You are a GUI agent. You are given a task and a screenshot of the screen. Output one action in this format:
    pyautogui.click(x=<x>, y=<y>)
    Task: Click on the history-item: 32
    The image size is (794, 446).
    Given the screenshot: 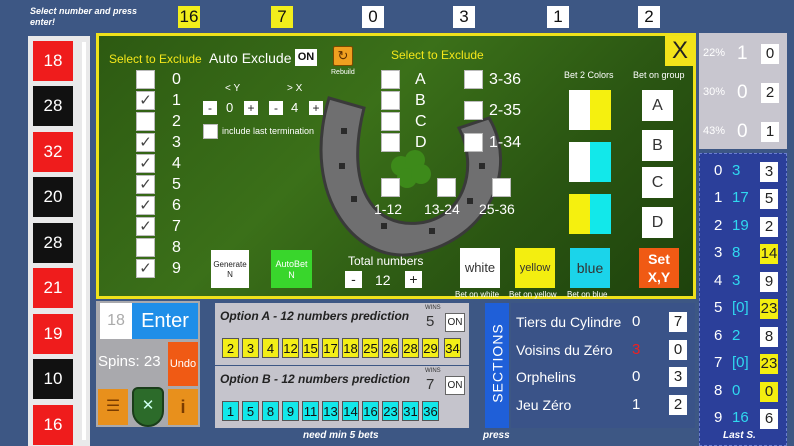 What is the action you would take?
    pyautogui.click(x=53, y=152)
    